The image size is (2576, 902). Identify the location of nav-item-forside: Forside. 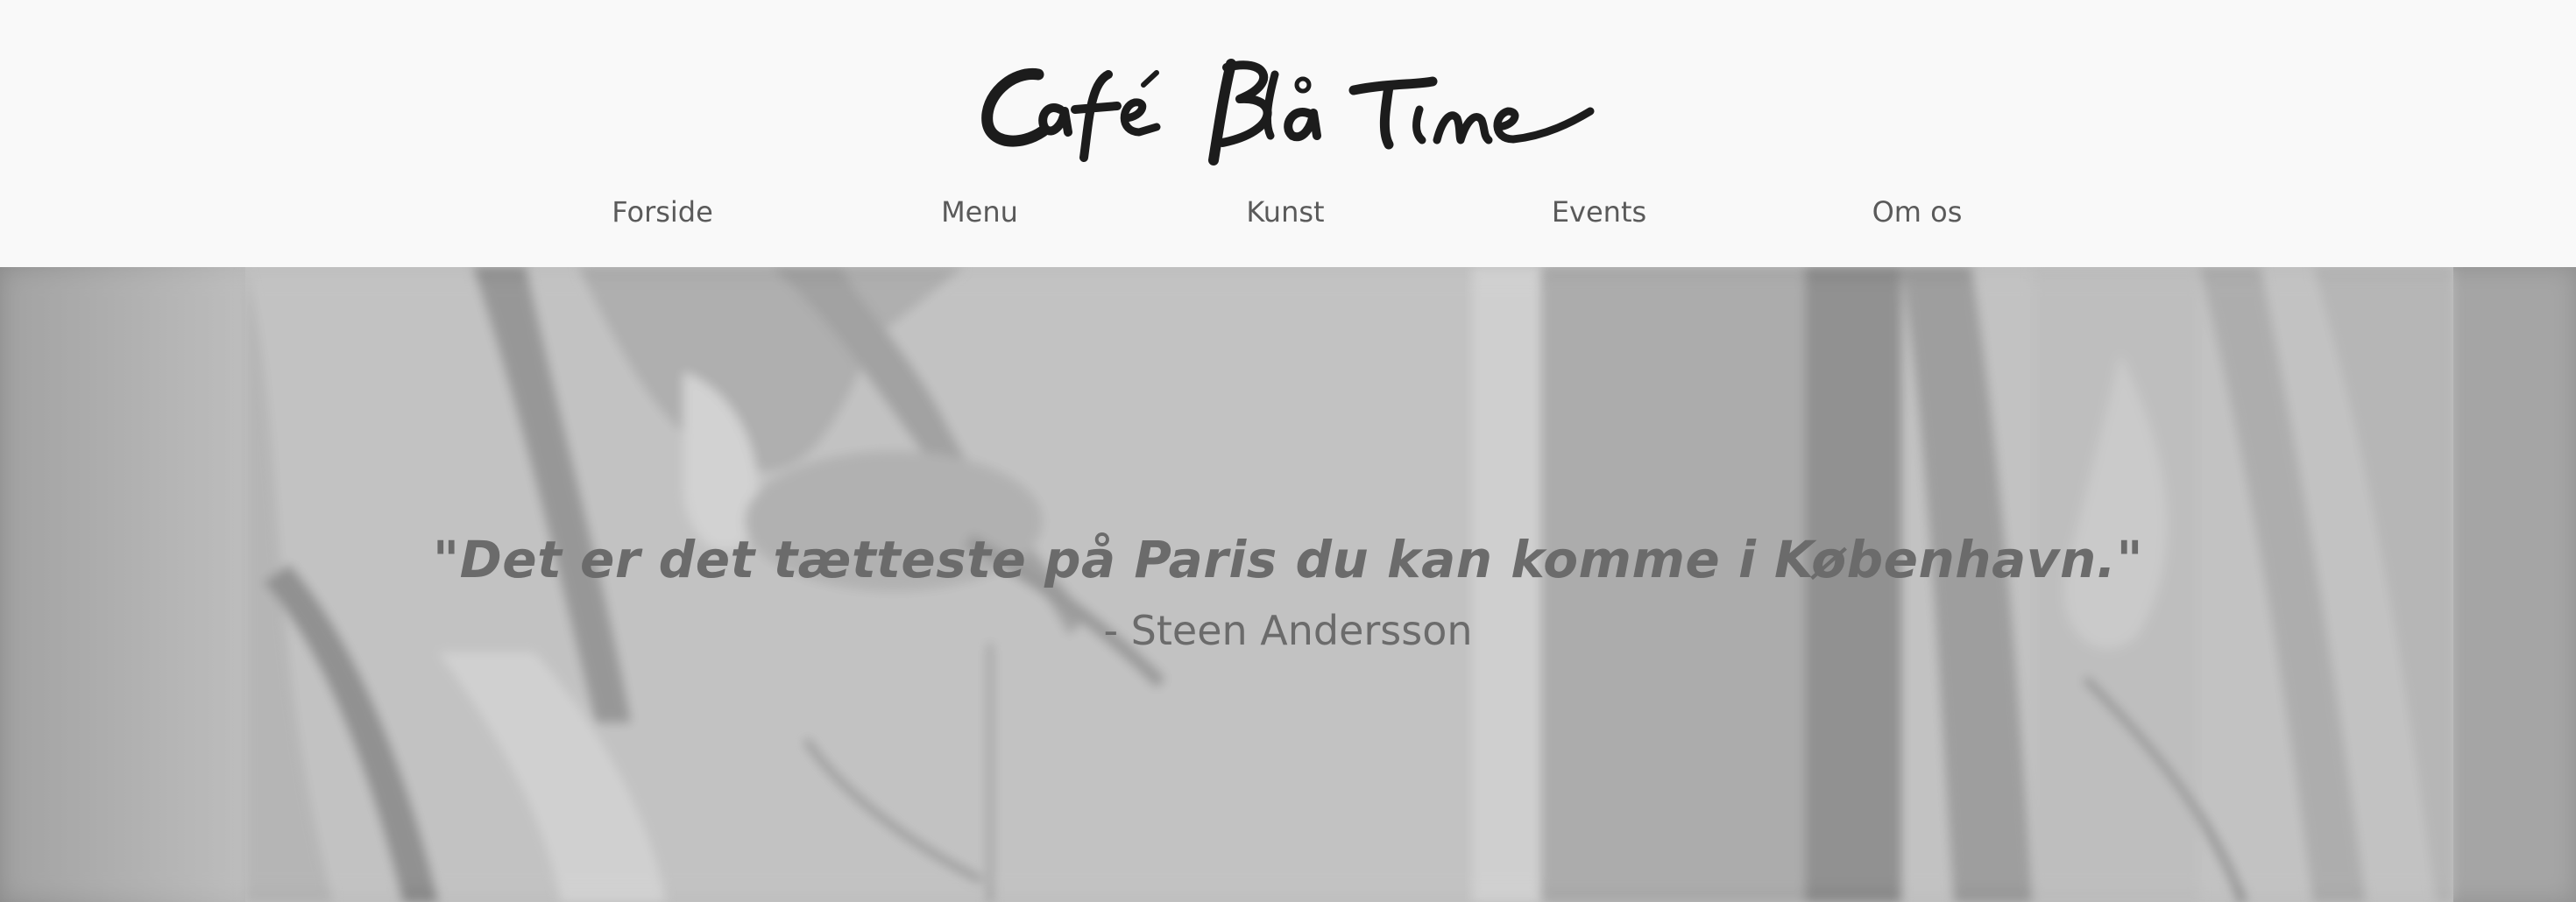
(662, 212).